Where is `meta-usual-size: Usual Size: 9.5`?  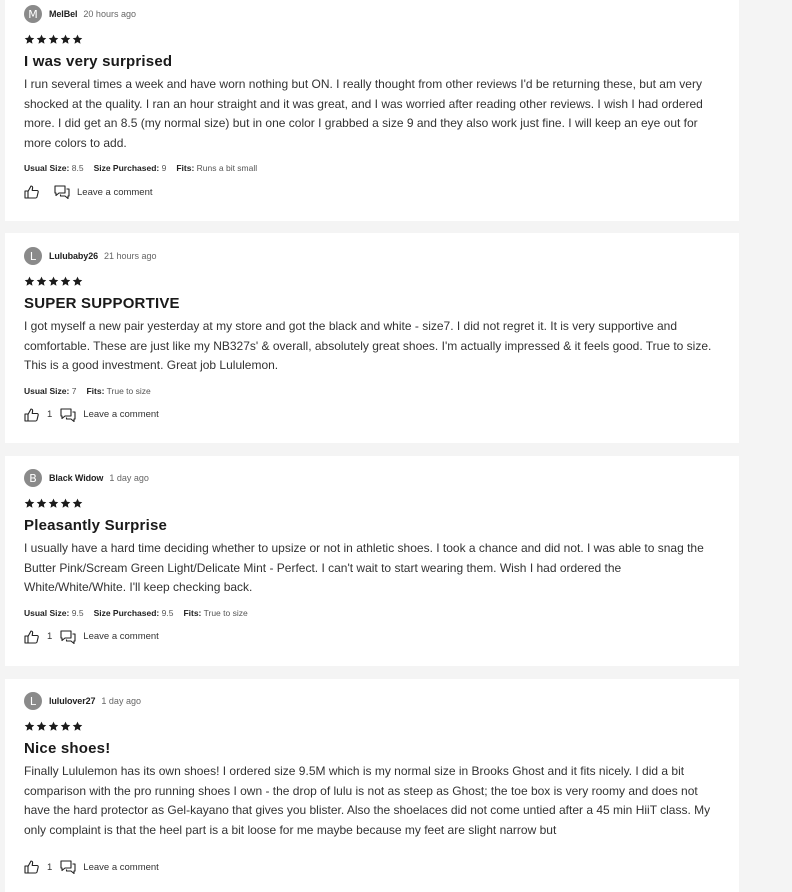 meta-usual-size: Usual Size: 9.5 is located at coordinates (54, 613).